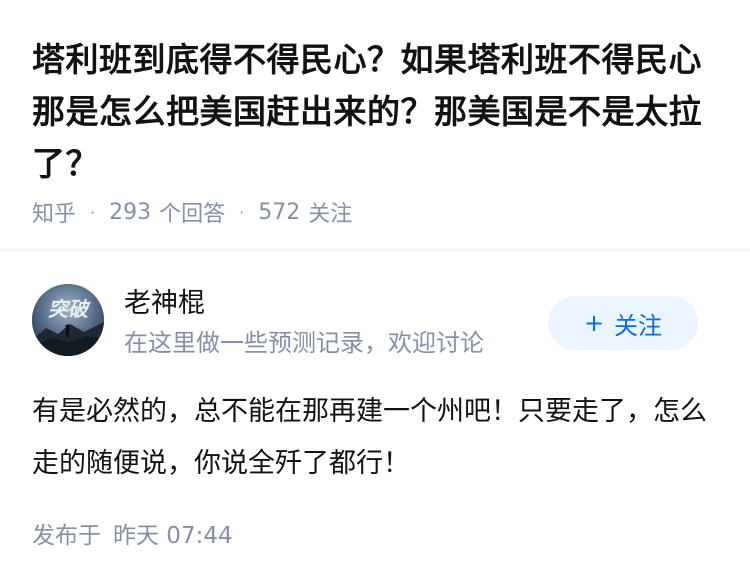 Image resolution: width=750 pixels, height=588 pixels. I want to click on question-meta: 知乎 · 293 个回答 · 572 关注, so click(192, 212).